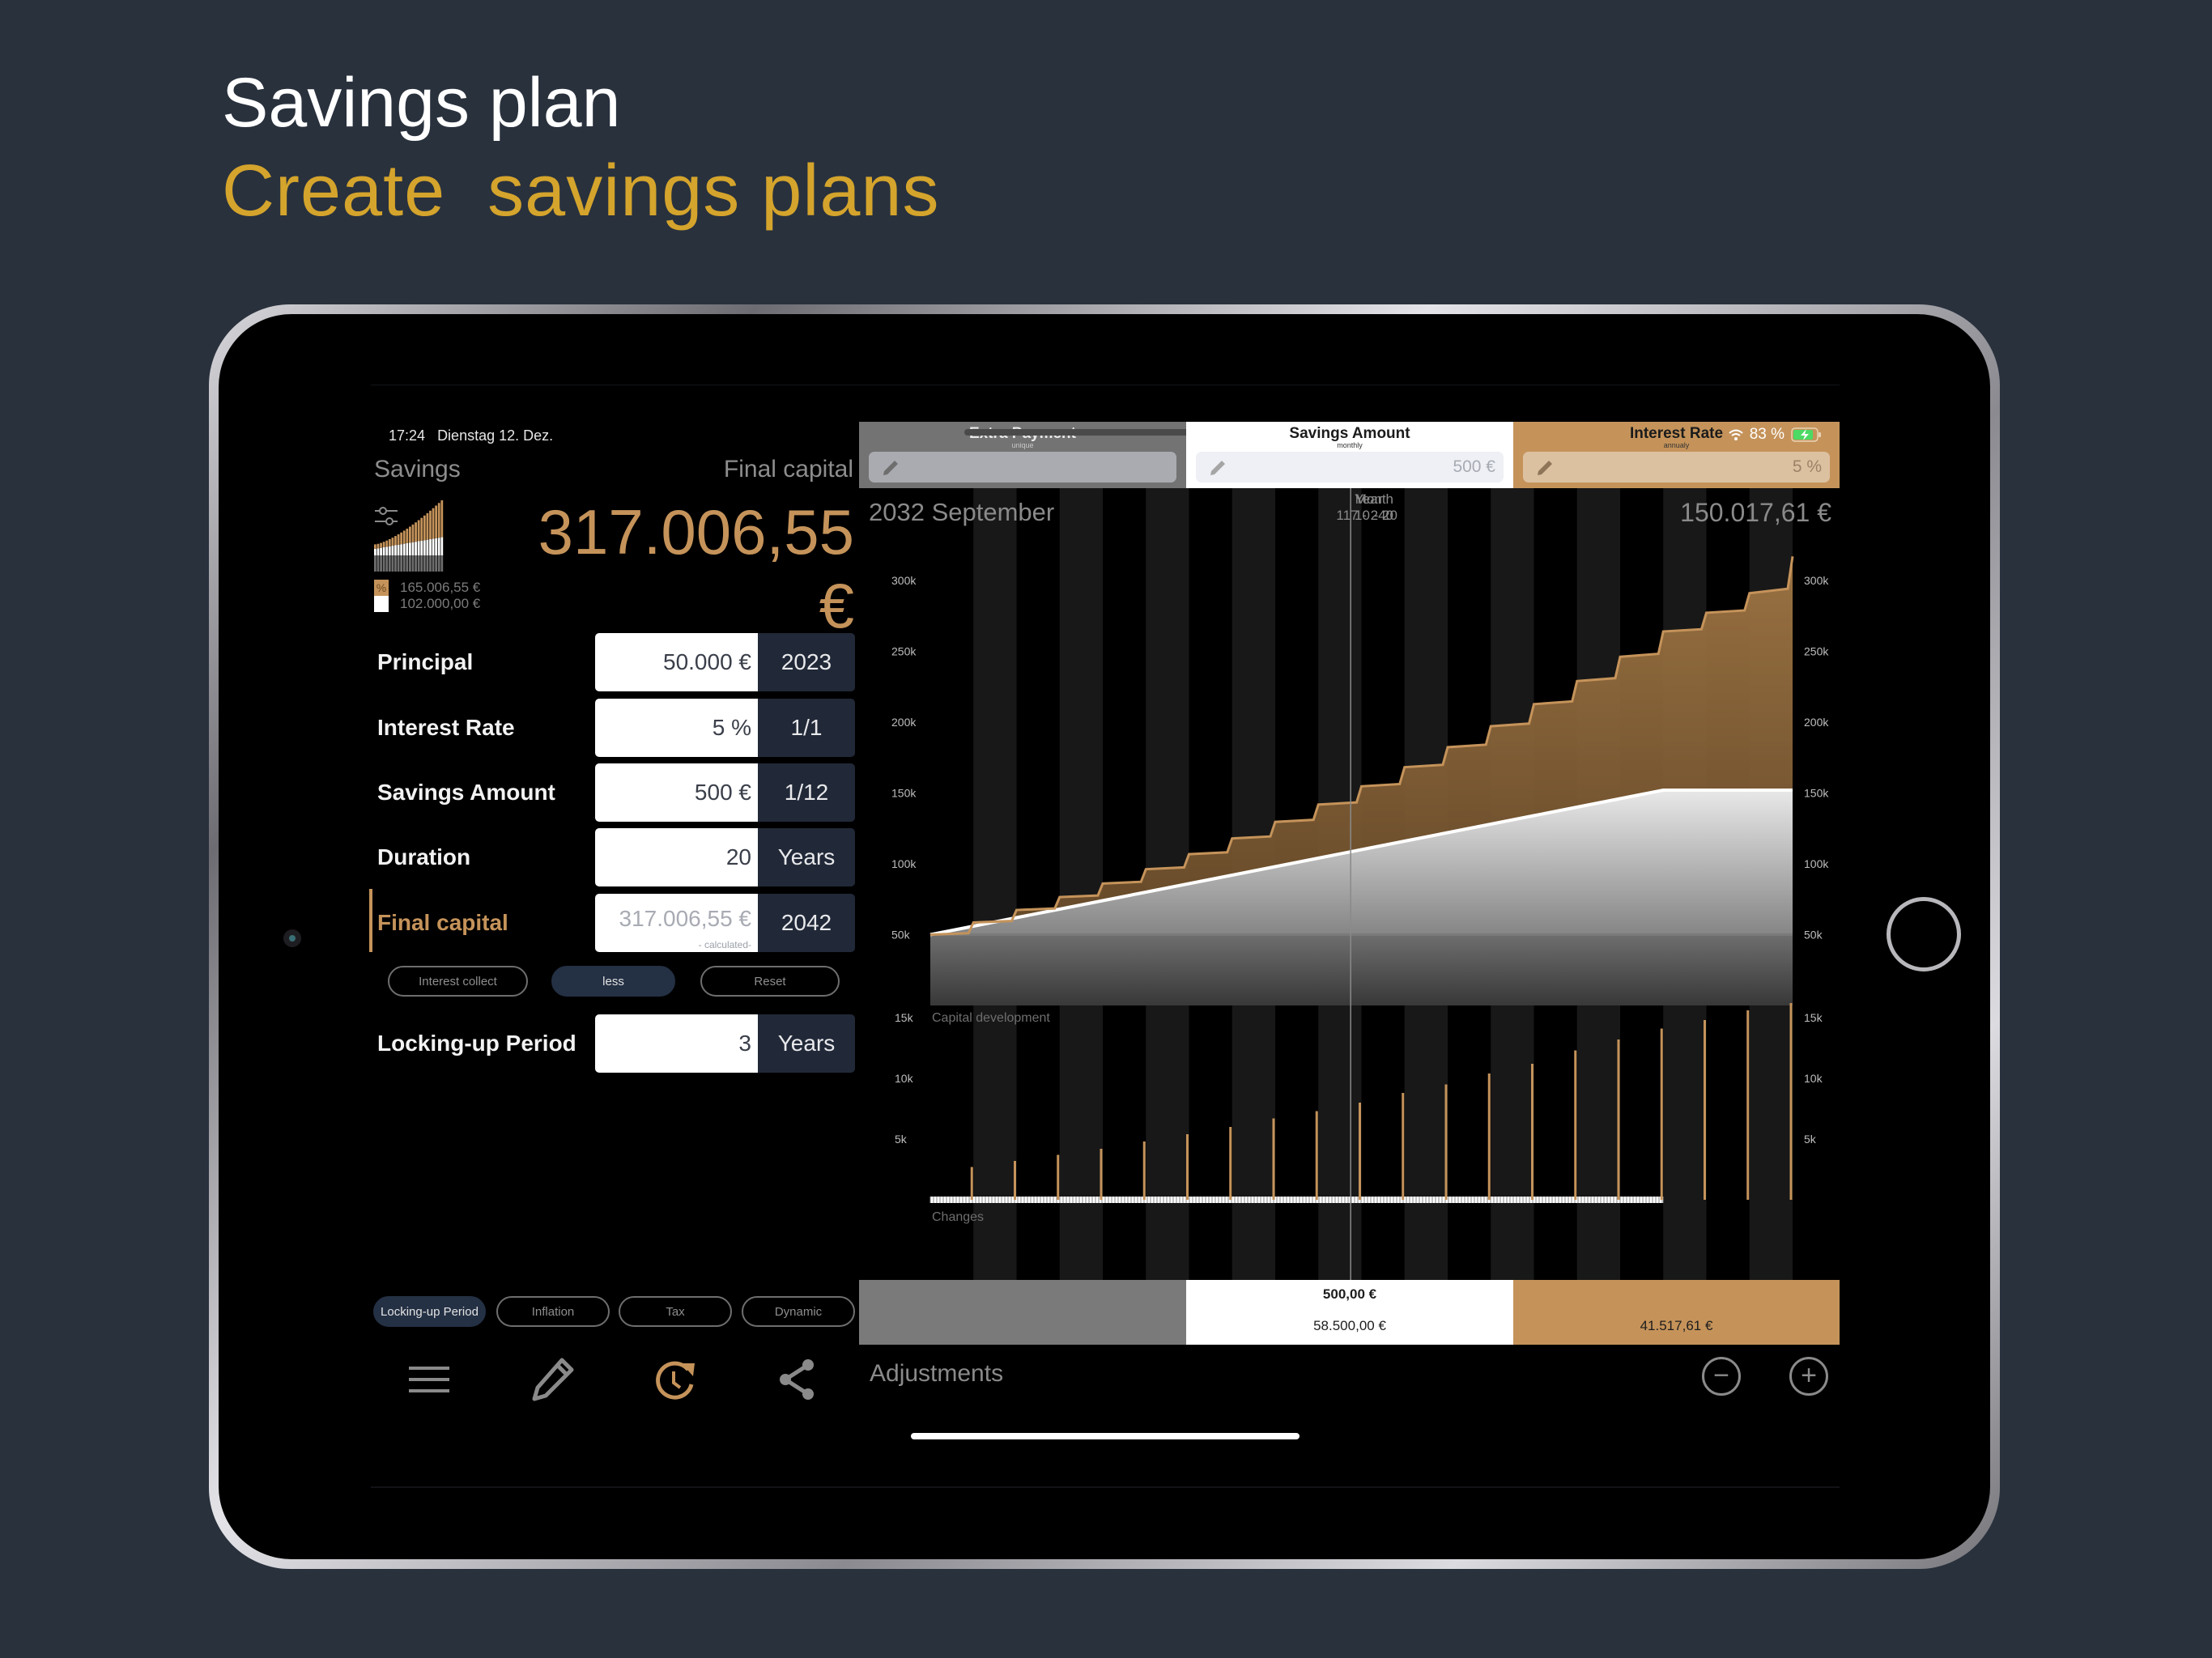 The width and height of the screenshot is (2212, 1658). What do you see at coordinates (430, 1311) in the screenshot?
I see `pill-locking-up-period: Locking-up Period` at bounding box center [430, 1311].